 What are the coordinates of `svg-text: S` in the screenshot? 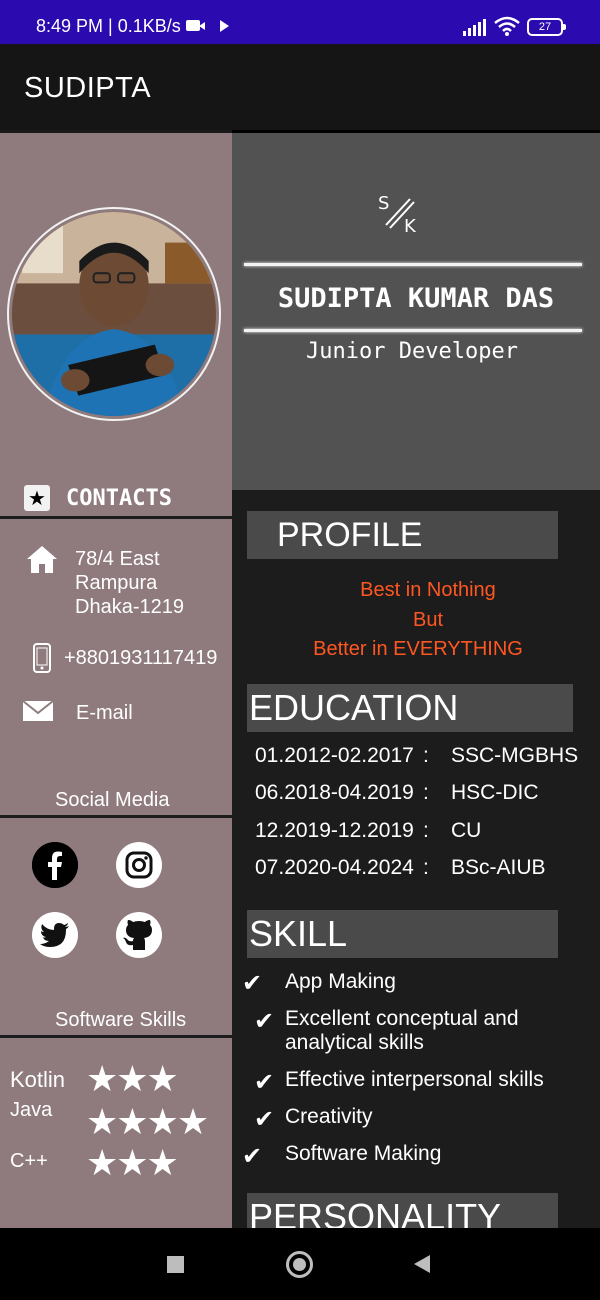 It's located at (383, 203).